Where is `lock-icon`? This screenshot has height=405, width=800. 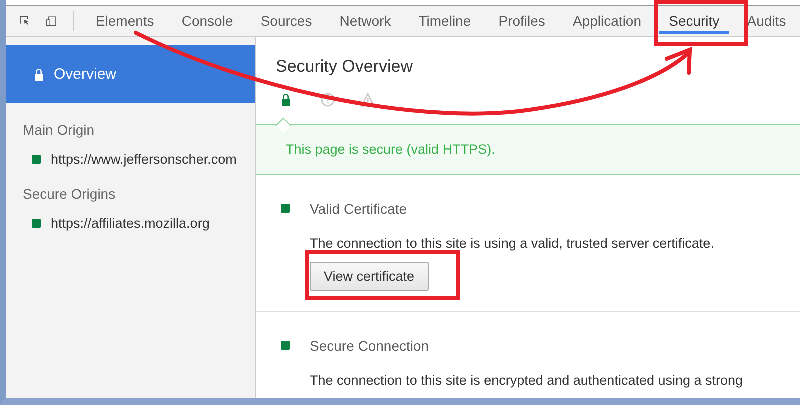 lock-icon is located at coordinates (39, 74).